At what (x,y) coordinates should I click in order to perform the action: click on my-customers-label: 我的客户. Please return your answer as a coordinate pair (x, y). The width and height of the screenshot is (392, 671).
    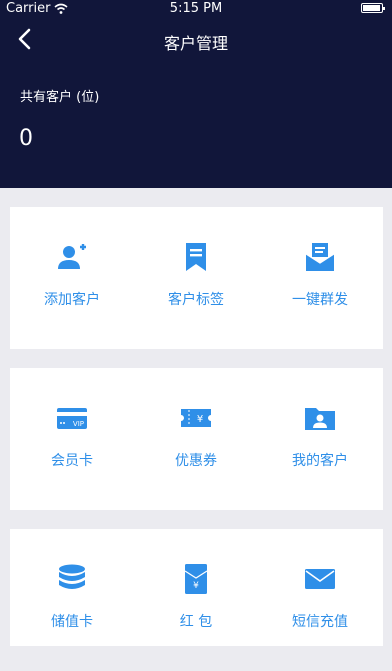
    Looking at the image, I should click on (320, 461).